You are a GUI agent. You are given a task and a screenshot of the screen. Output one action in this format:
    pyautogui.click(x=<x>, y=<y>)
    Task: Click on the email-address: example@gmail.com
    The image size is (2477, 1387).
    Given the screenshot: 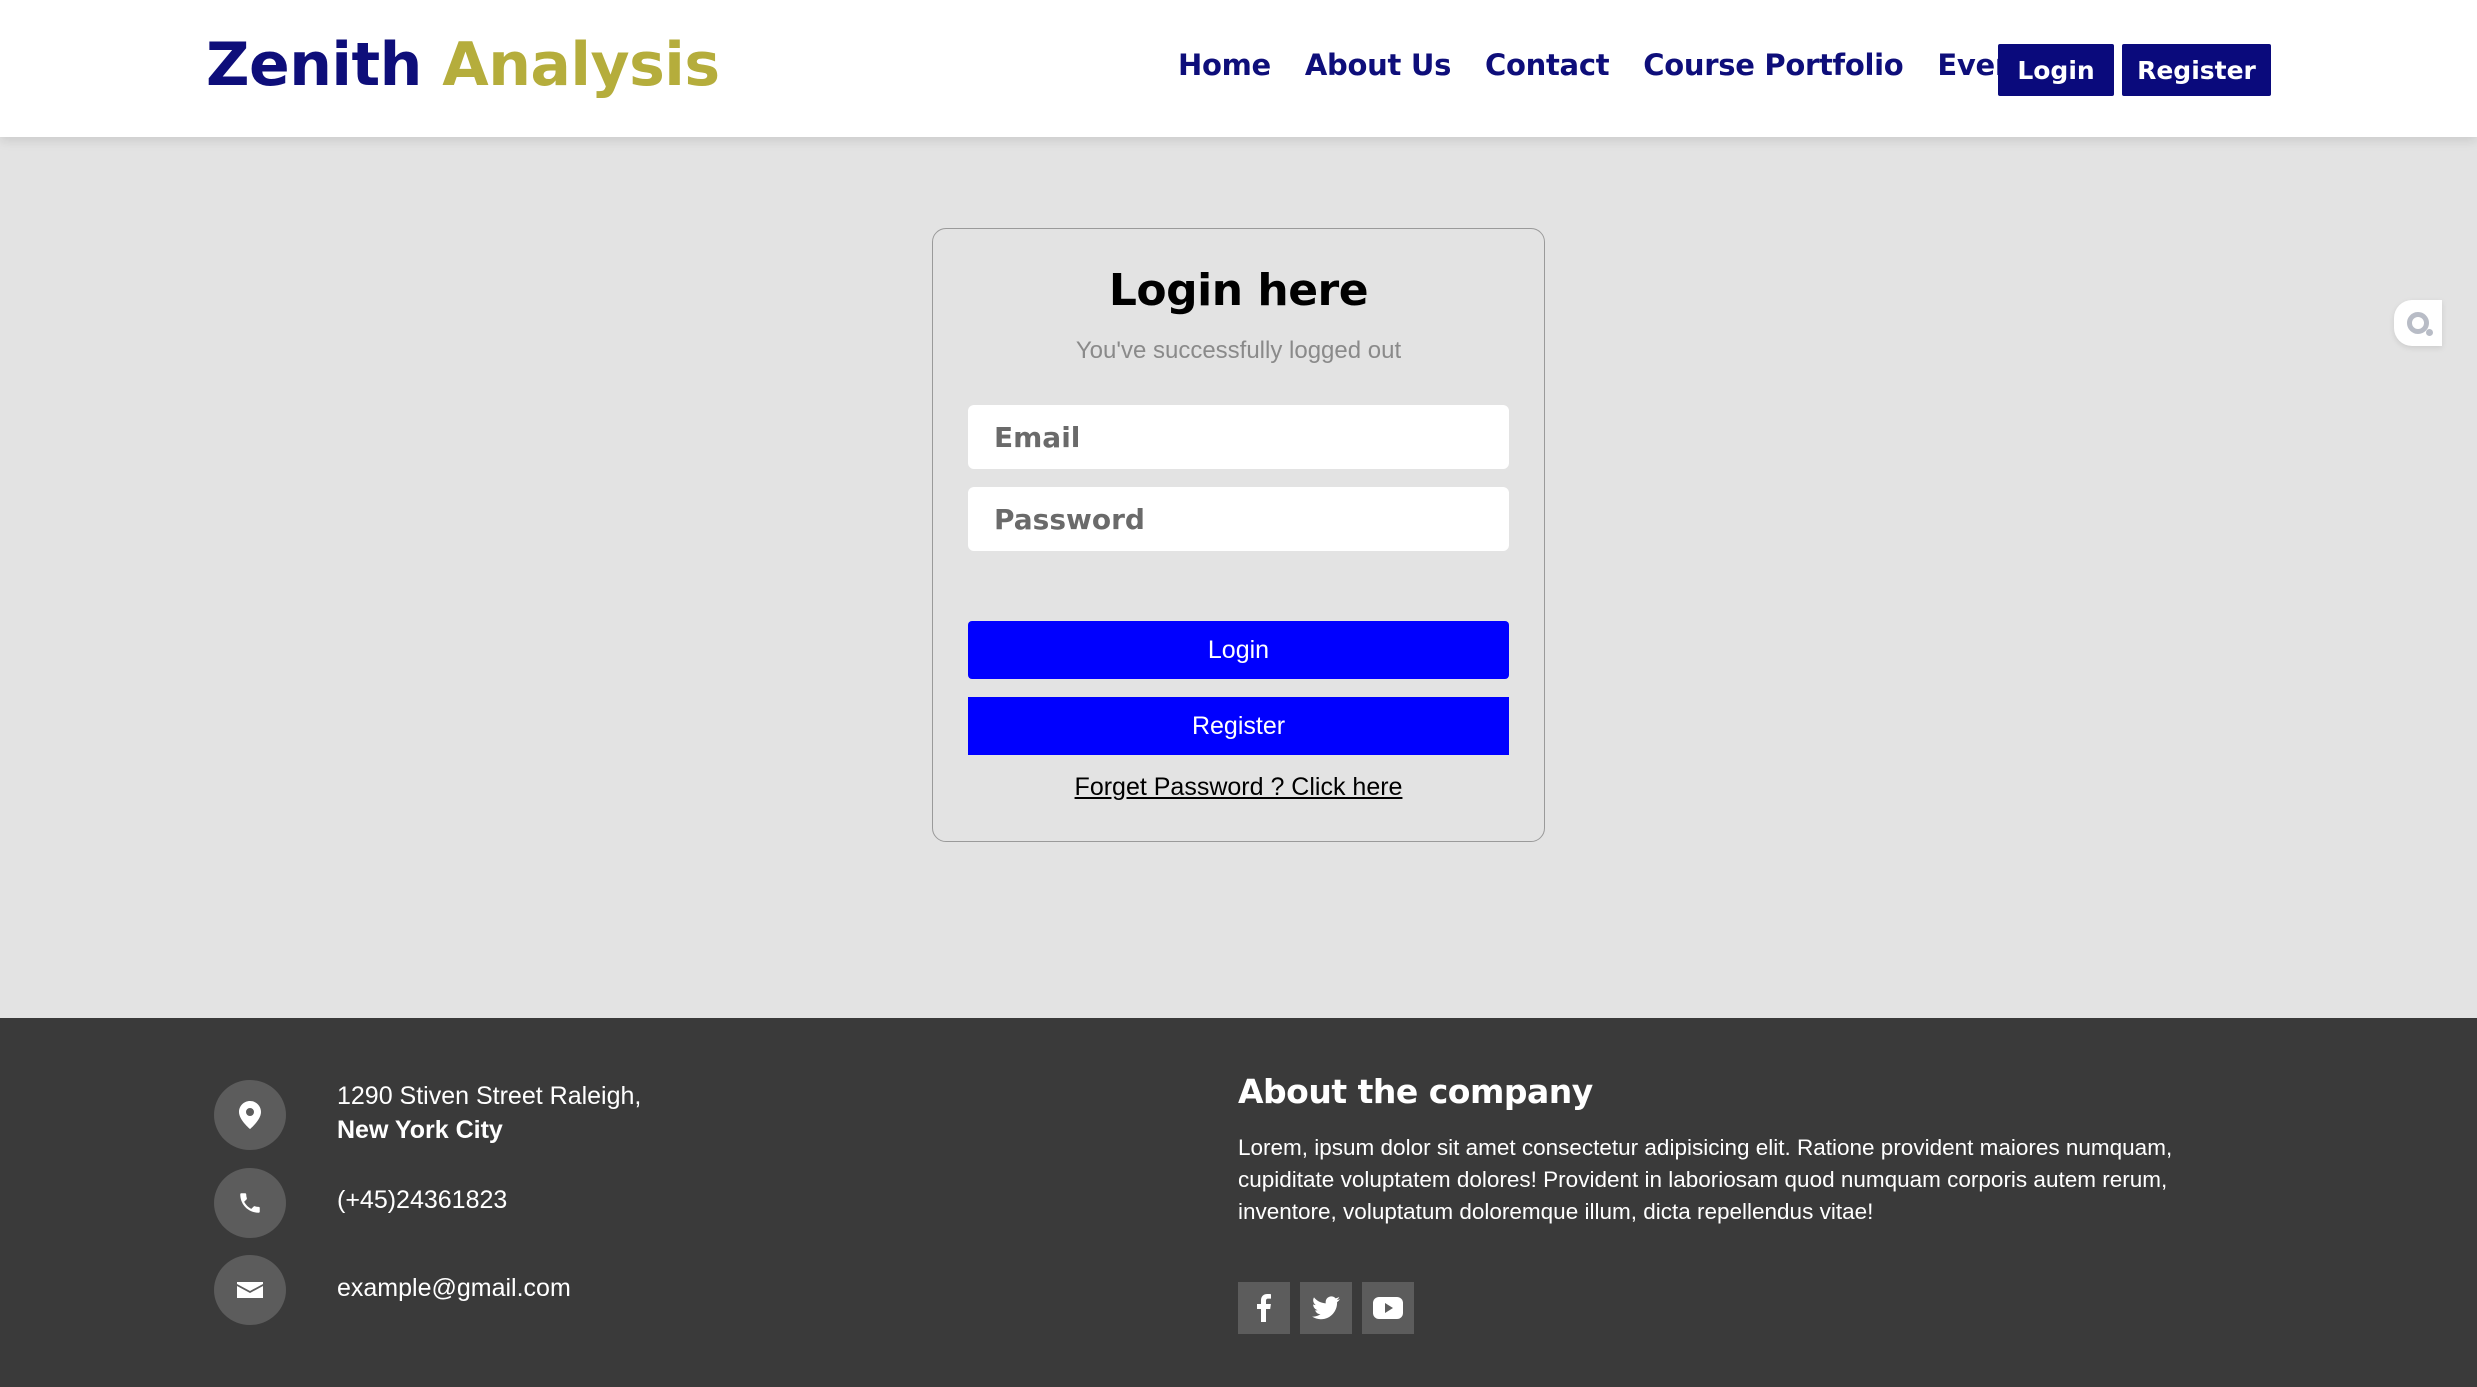 What is the action you would take?
    pyautogui.click(x=454, y=1288)
    